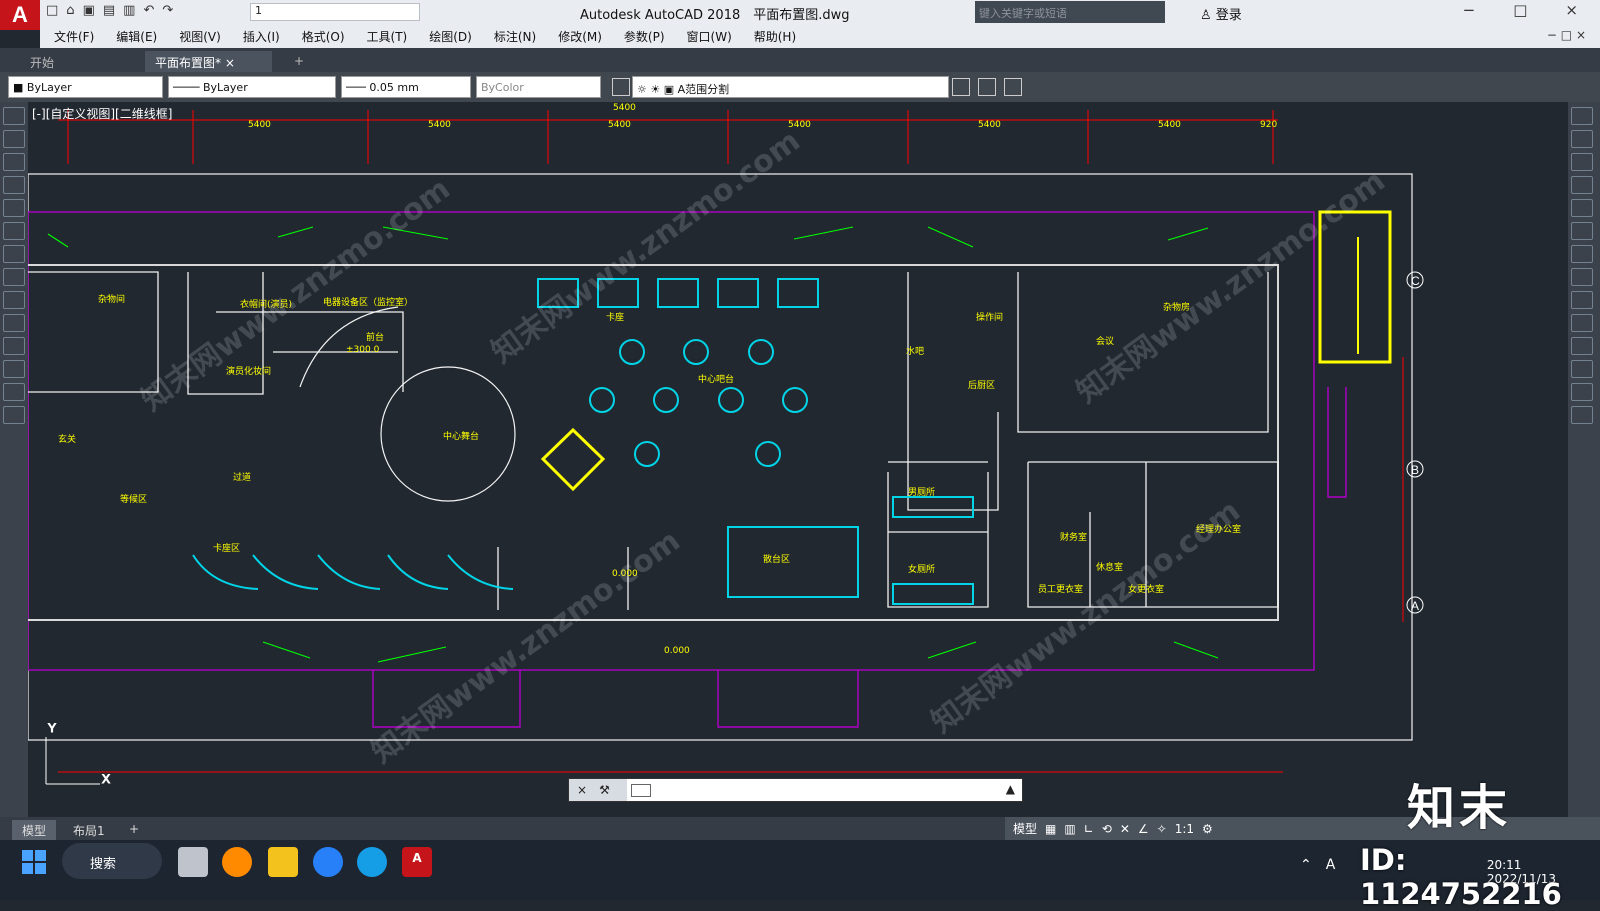  Describe the element at coordinates (1582, 415) in the screenshot. I see `explode-icon` at that location.